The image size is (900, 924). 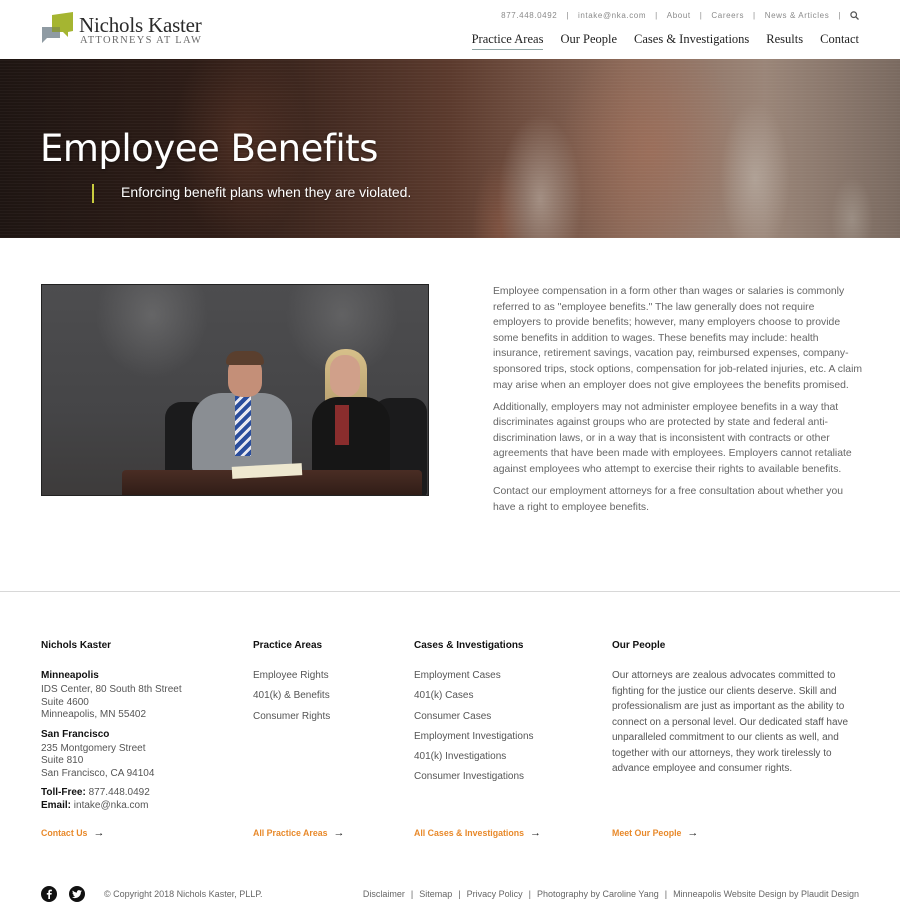 I want to click on case-link: Consumer Investigations, so click(x=469, y=776).